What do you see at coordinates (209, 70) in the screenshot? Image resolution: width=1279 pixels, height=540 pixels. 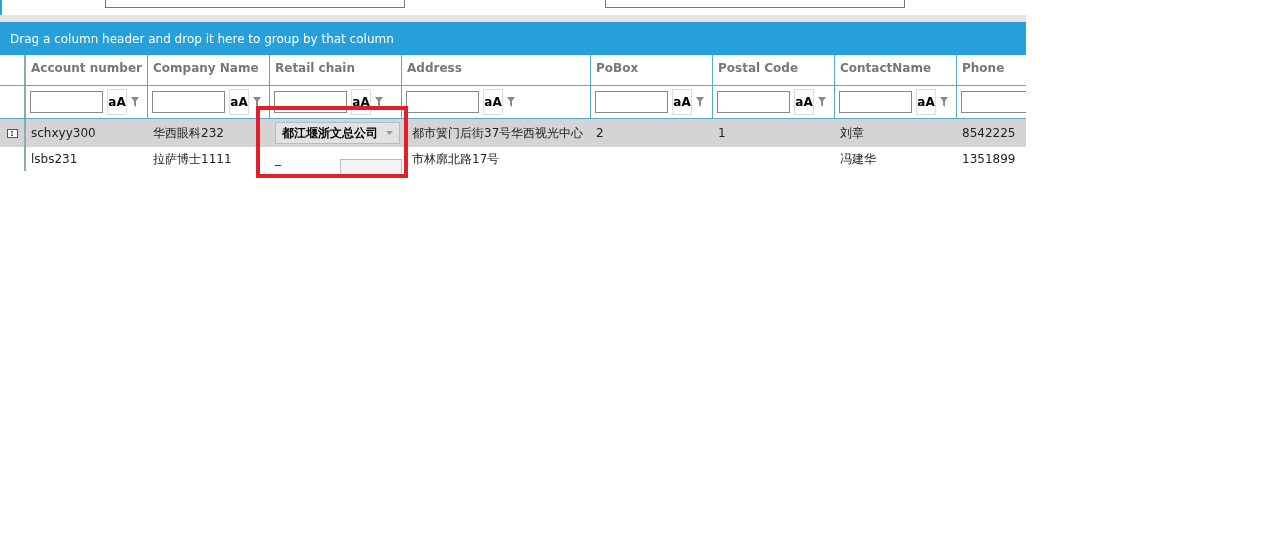 I see `column-header: Company Name` at bounding box center [209, 70].